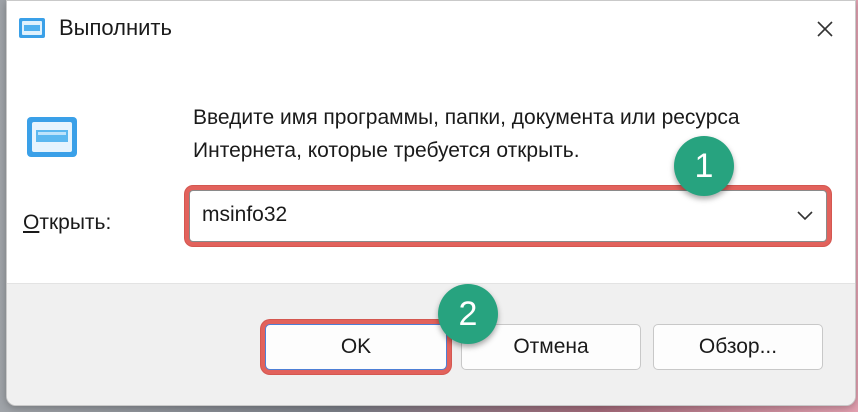  What do you see at coordinates (805, 215) in the screenshot?
I see `chevron-down-icon` at bounding box center [805, 215].